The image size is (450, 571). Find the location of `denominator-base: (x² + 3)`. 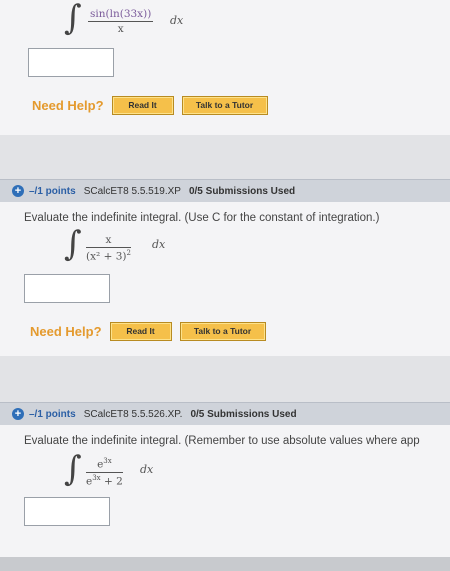

denominator-base: (x² + 3) is located at coordinates (106, 256).